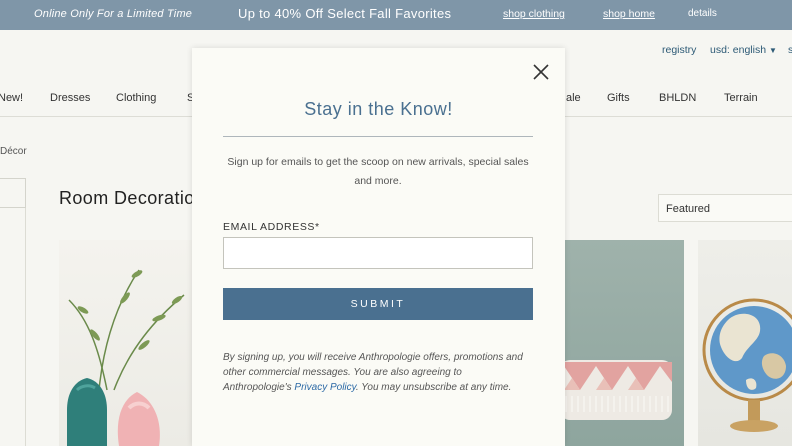 The image size is (792, 446). Describe the element at coordinates (378, 109) in the screenshot. I see `modal-title: Stay in the Know!` at that location.